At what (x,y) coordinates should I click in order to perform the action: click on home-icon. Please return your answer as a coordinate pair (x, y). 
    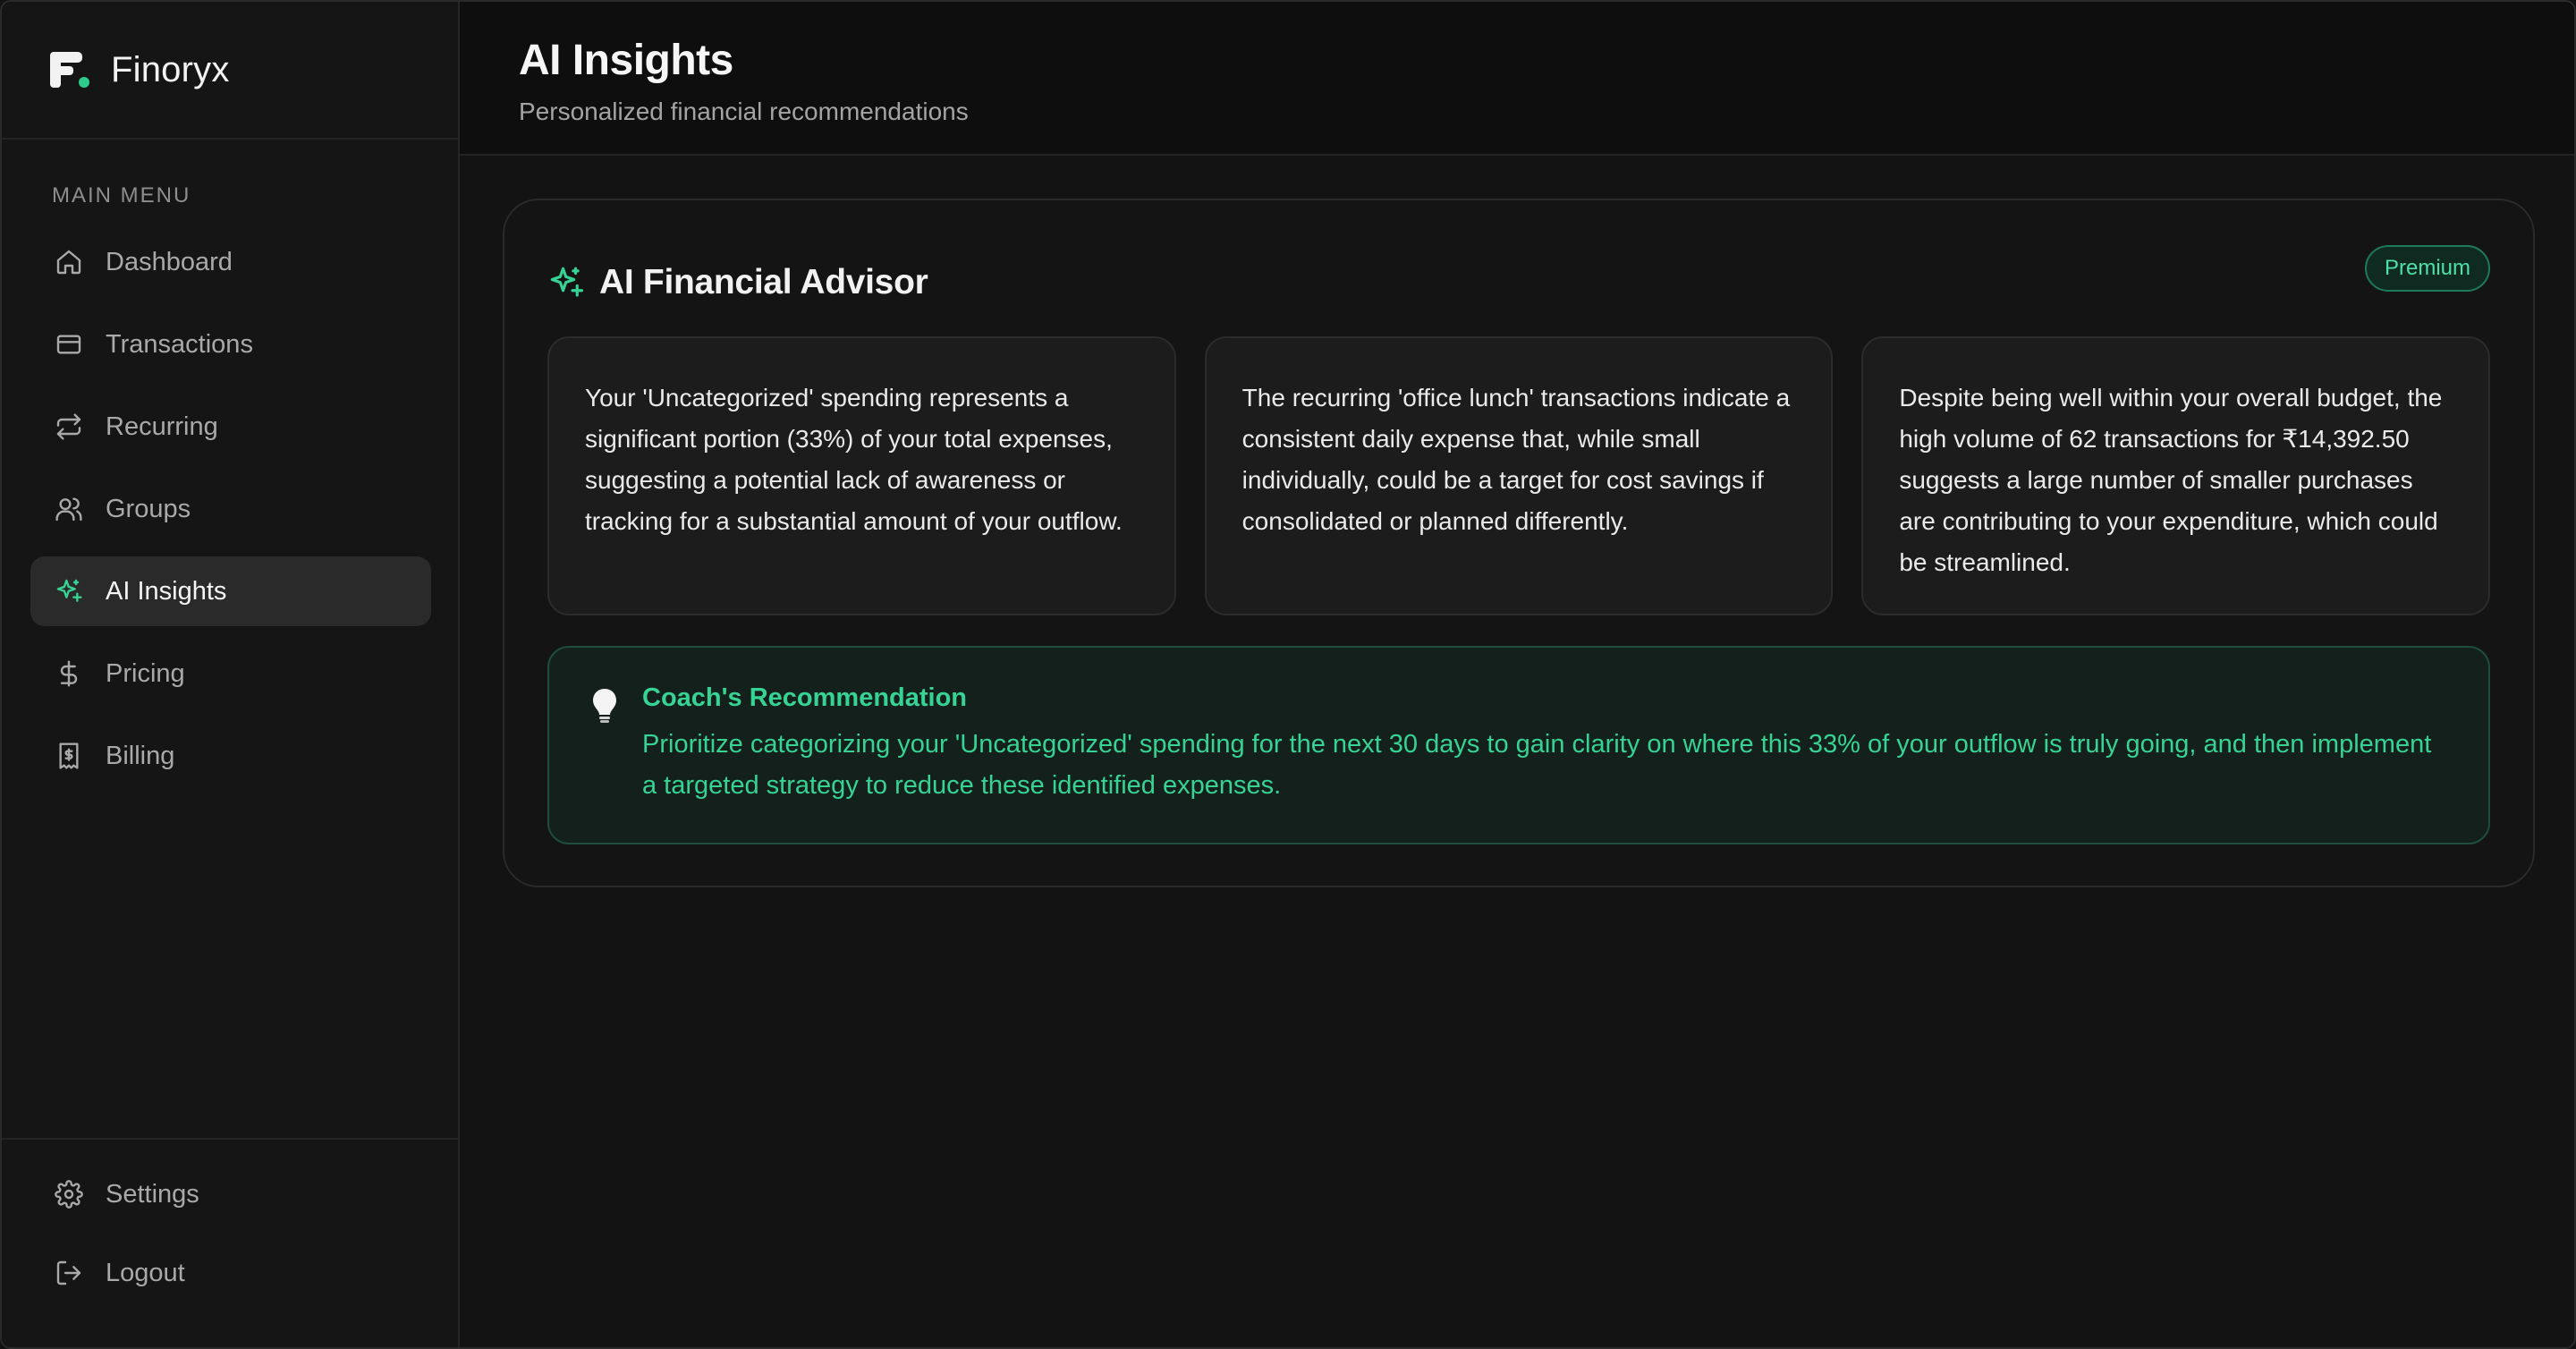
    Looking at the image, I should click on (69, 262).